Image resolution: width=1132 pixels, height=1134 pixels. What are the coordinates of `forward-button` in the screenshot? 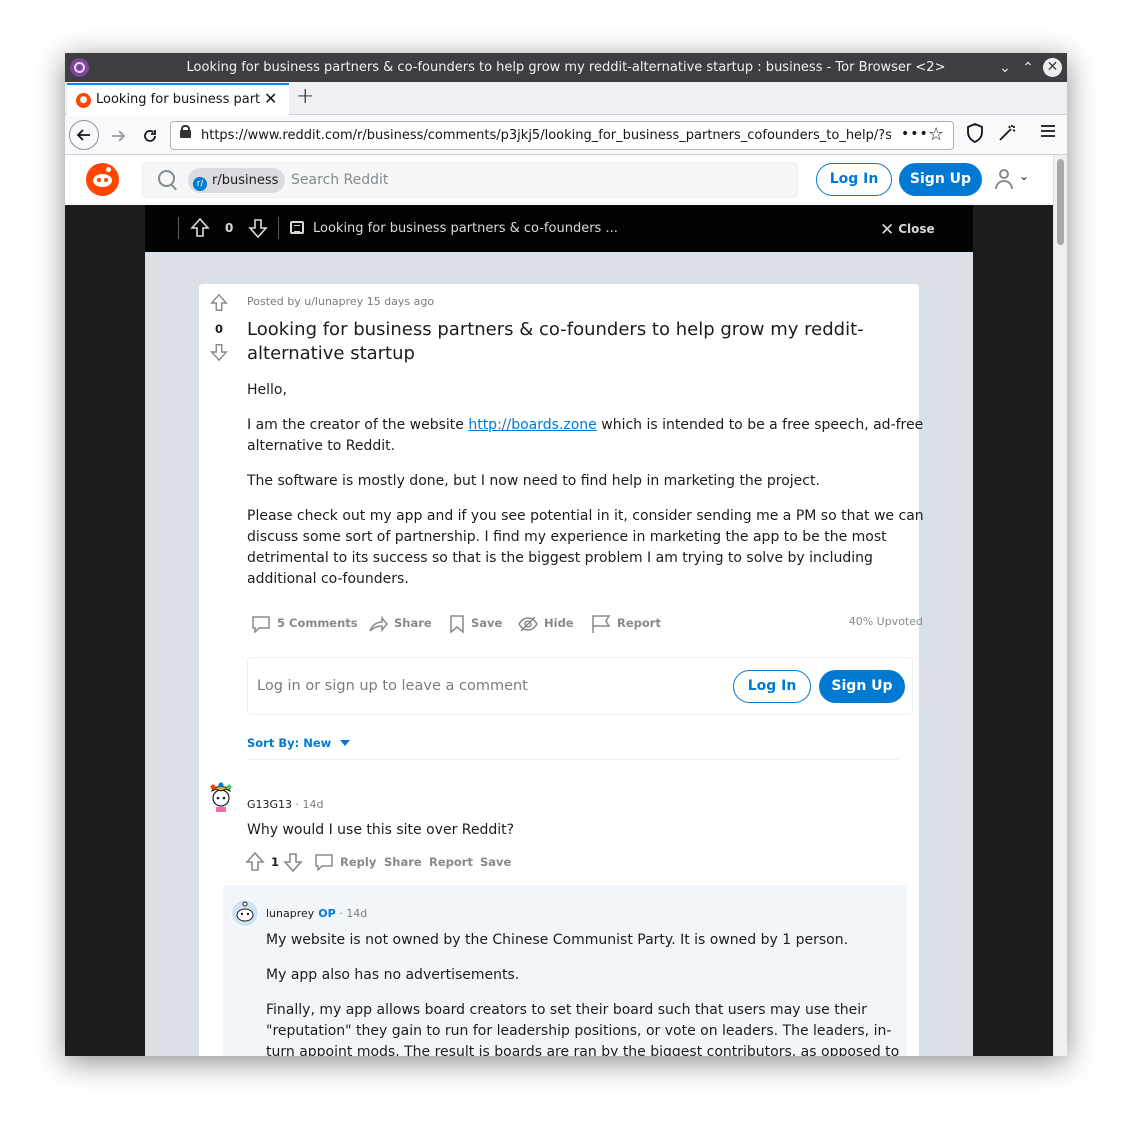 It's located at (118, 136).